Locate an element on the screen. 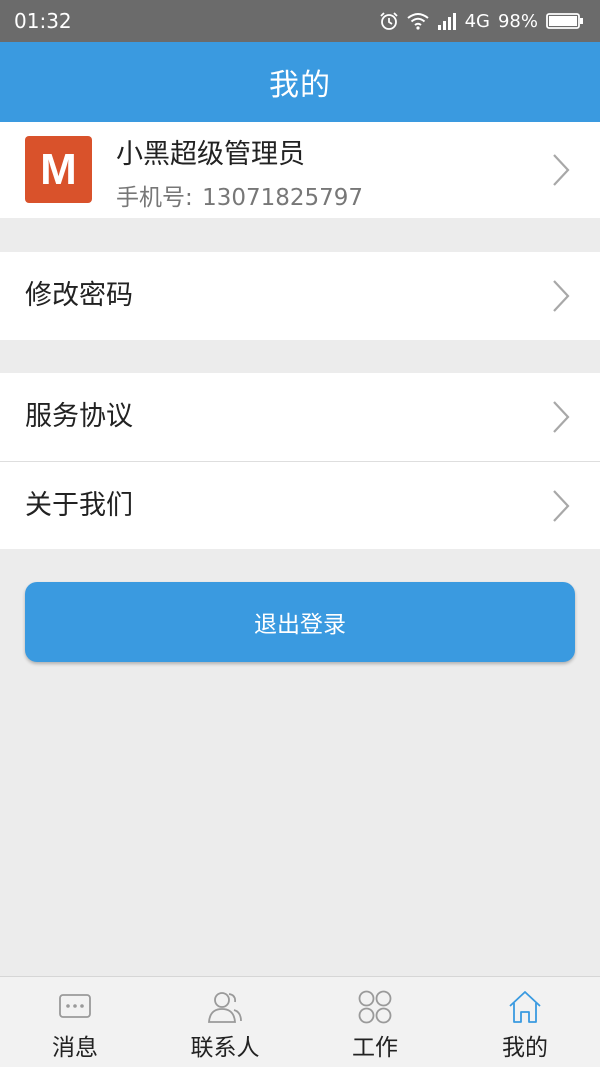  signal-icon is located at coordinates (446, 21).